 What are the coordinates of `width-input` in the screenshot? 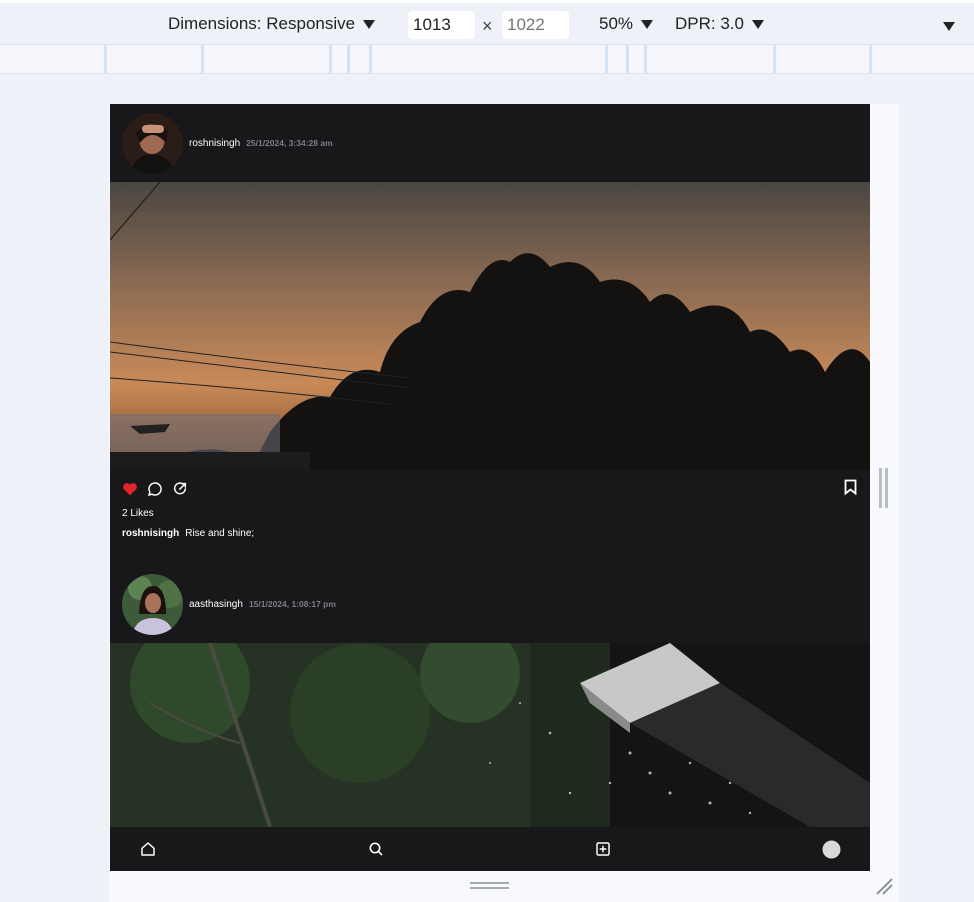 It's located at (441, 25).